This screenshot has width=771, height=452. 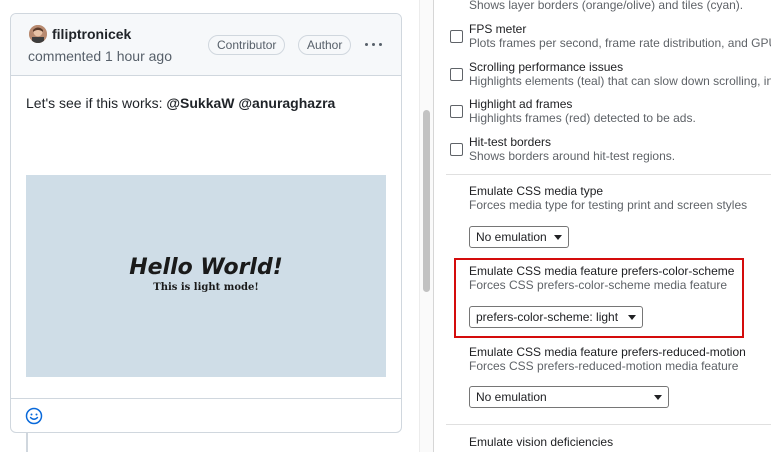 What do you see at coordinates (599, 298) in the screenshot?
I see `highlight-box` at bounding box center [599, 298].